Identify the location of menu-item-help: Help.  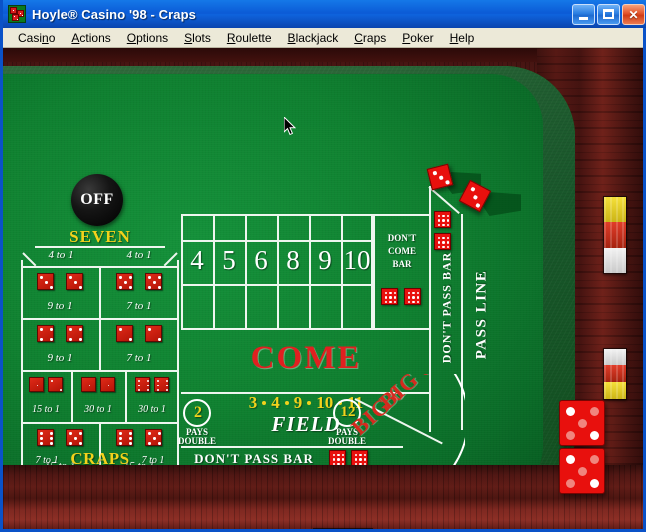
(462, 38).